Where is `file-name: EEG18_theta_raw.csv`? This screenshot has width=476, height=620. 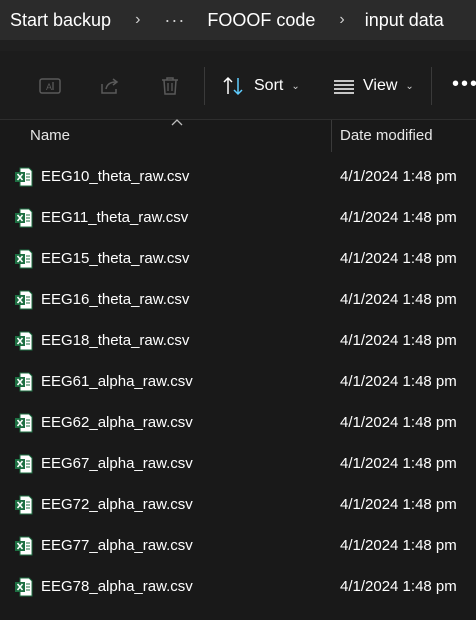 file-name: EEG18_theta_raw.csv is located at coordinates (115, 340).